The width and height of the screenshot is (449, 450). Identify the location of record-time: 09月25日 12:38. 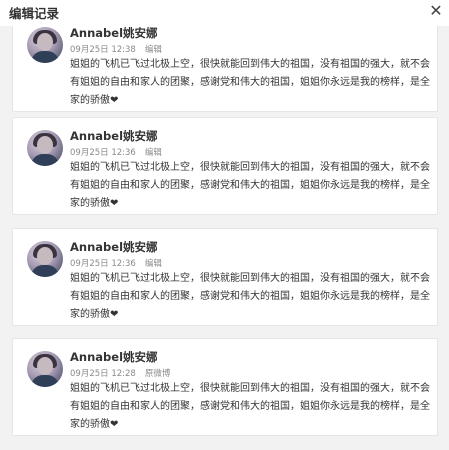
(103, 50).